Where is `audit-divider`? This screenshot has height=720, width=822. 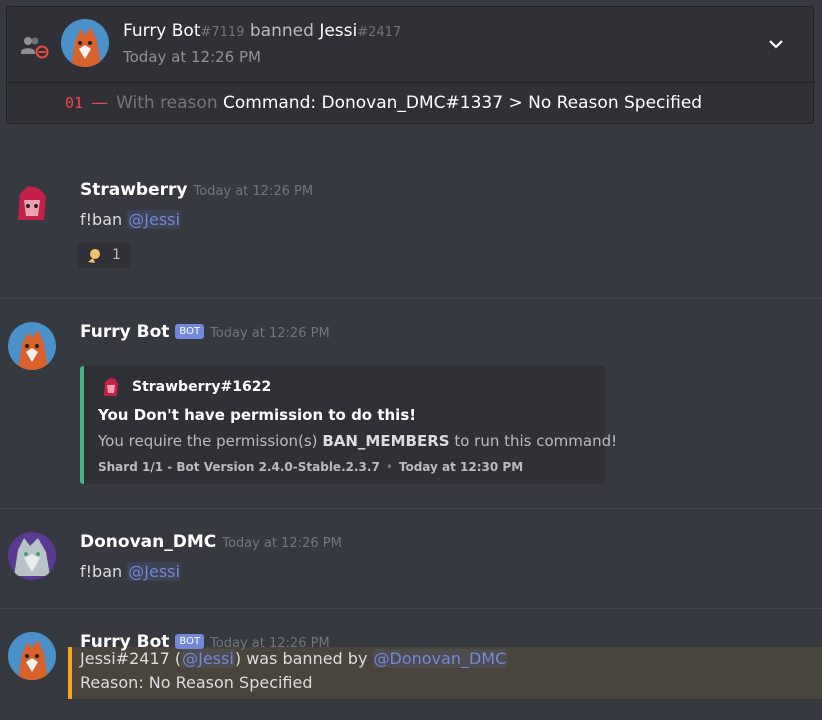 audit-divider is located at coordinates (410, 82).